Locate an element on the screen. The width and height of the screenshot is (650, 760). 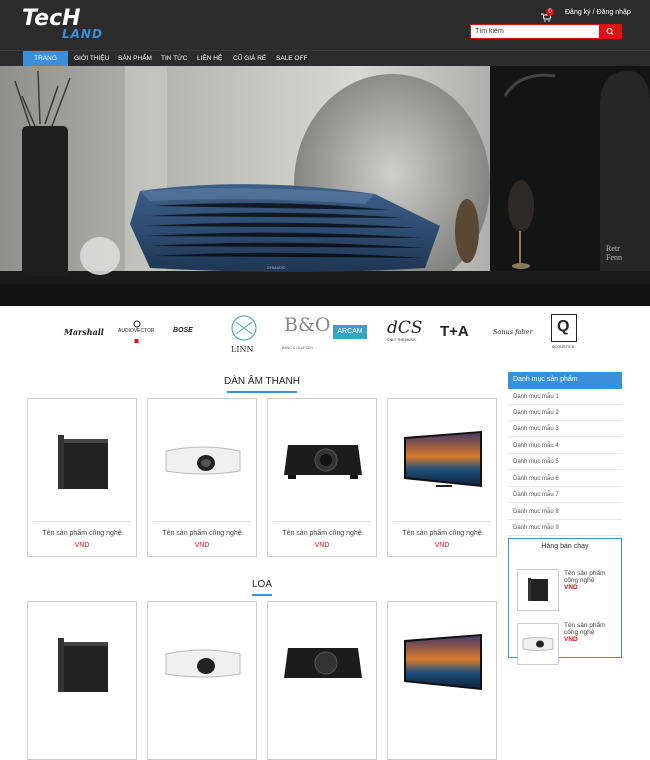
section-title-2-text: Loa is located at coordinates (261, 584).